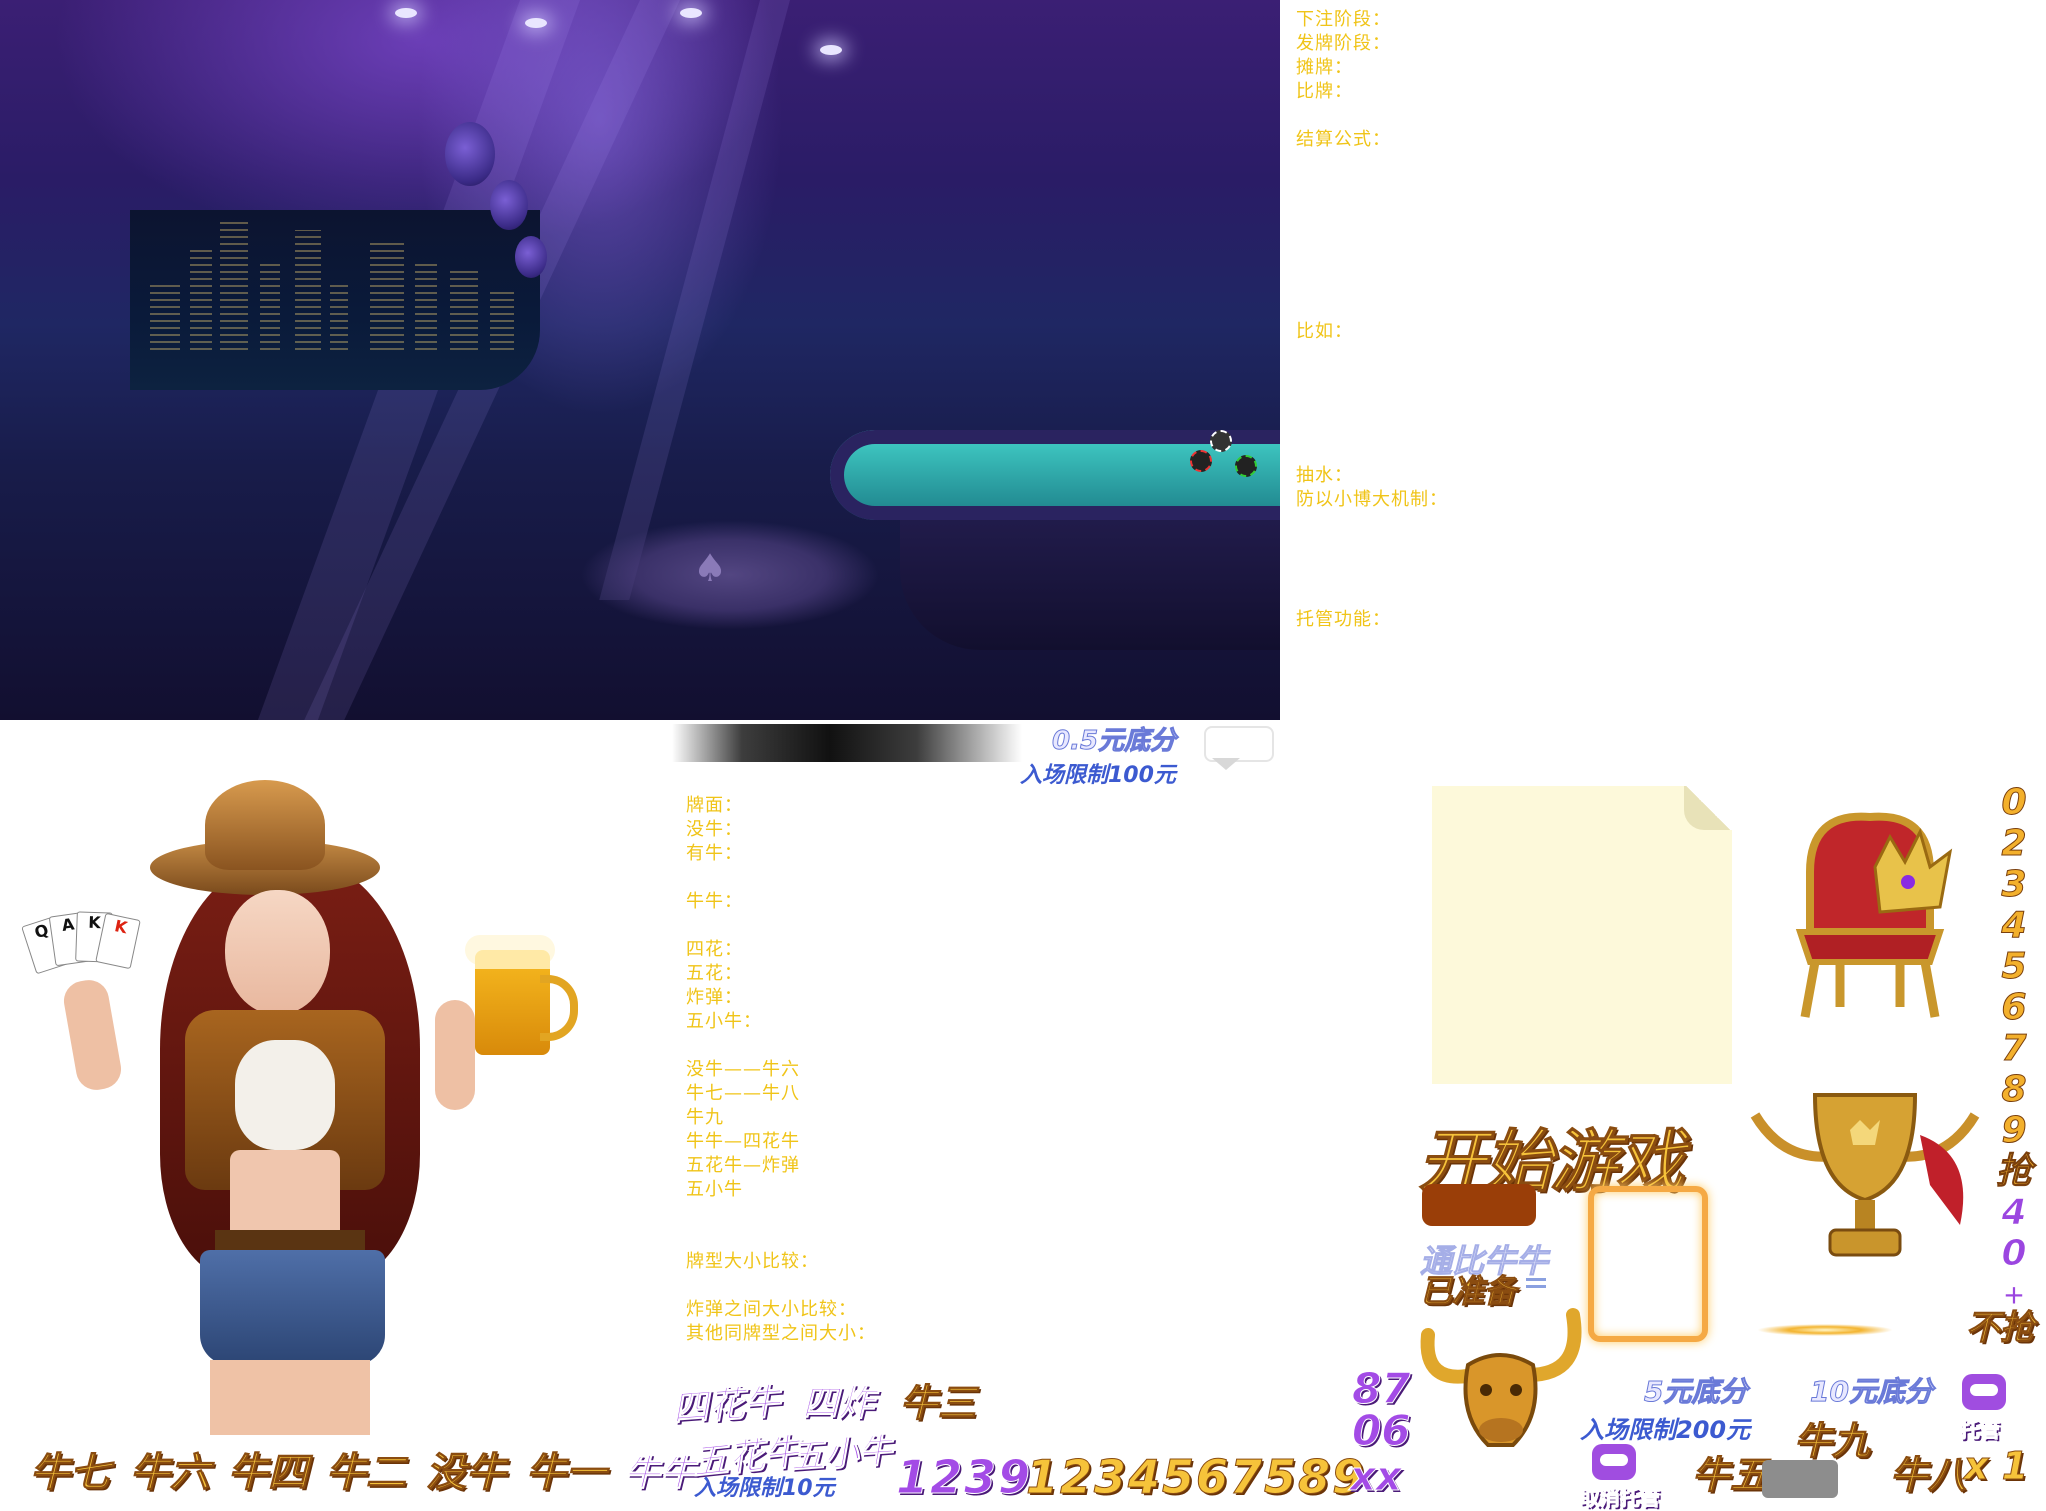 The height and width of the screenshot is (1511, 2046). Describe the element at coordinates (724, 1021) in the screenshot. I see `card-rule-line: 五小牛：` at that location.